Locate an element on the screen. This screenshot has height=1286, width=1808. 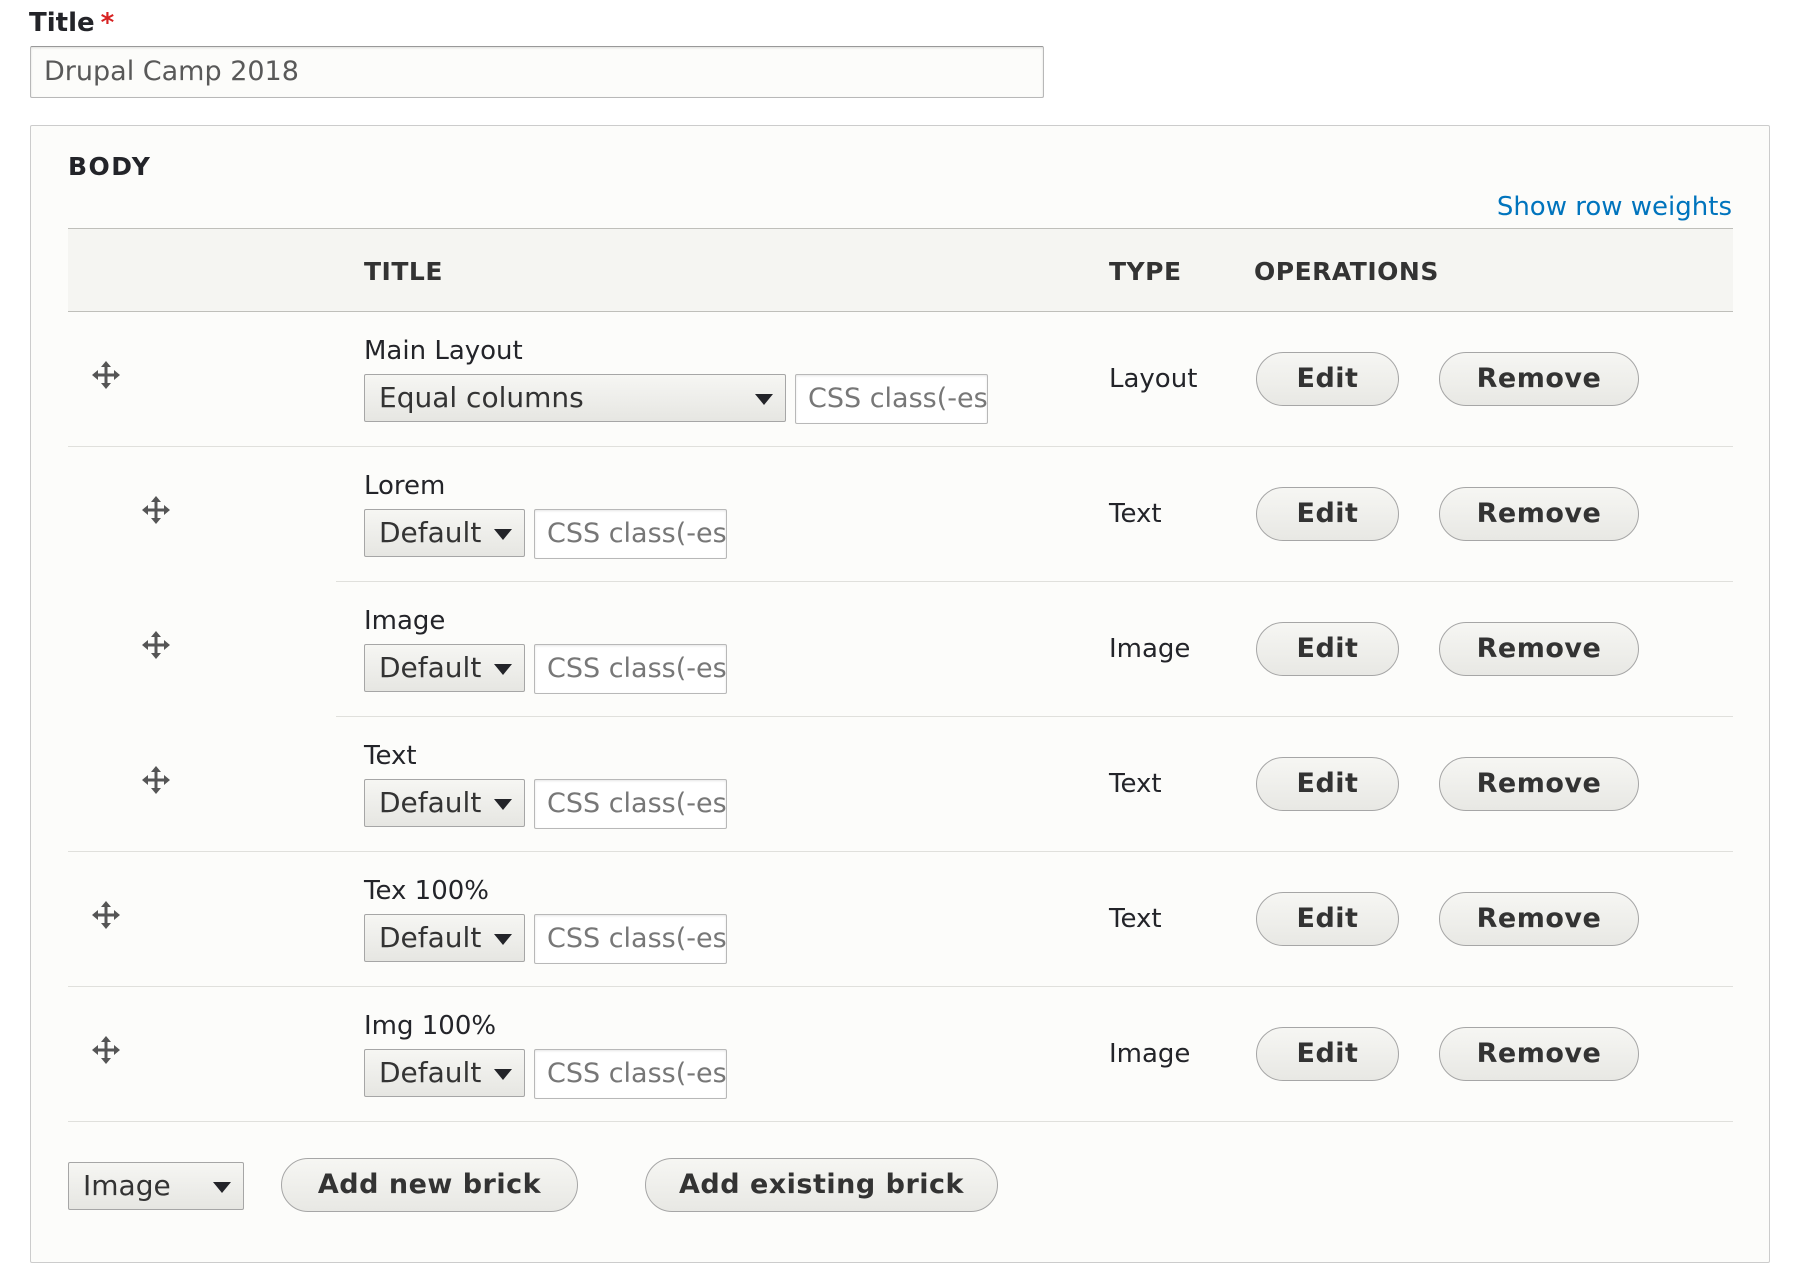
title-label-text: Title is located at coordinates (62, 23).